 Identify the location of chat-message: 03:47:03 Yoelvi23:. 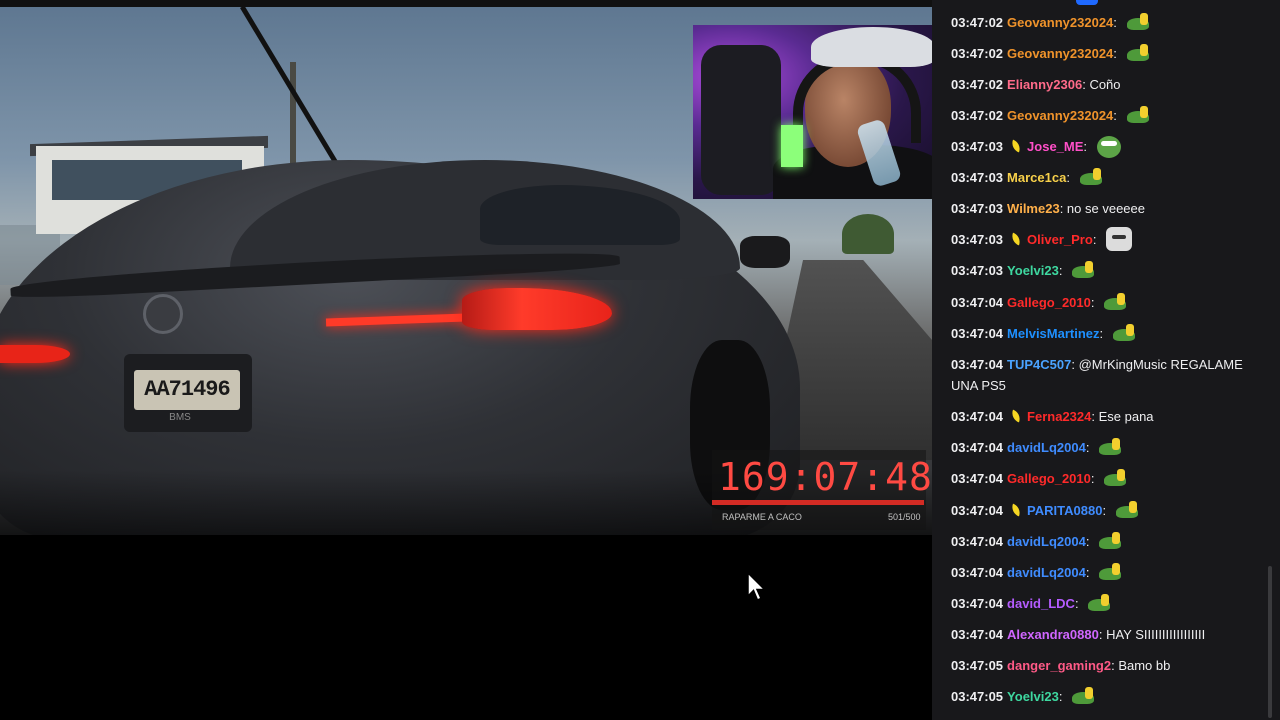
(1101, 270).